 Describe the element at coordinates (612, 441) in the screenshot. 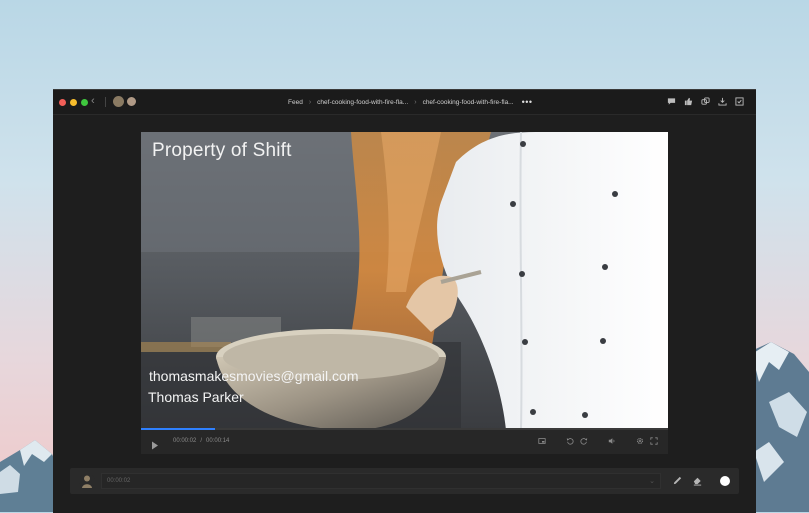

I see `volume-icon` at that location.